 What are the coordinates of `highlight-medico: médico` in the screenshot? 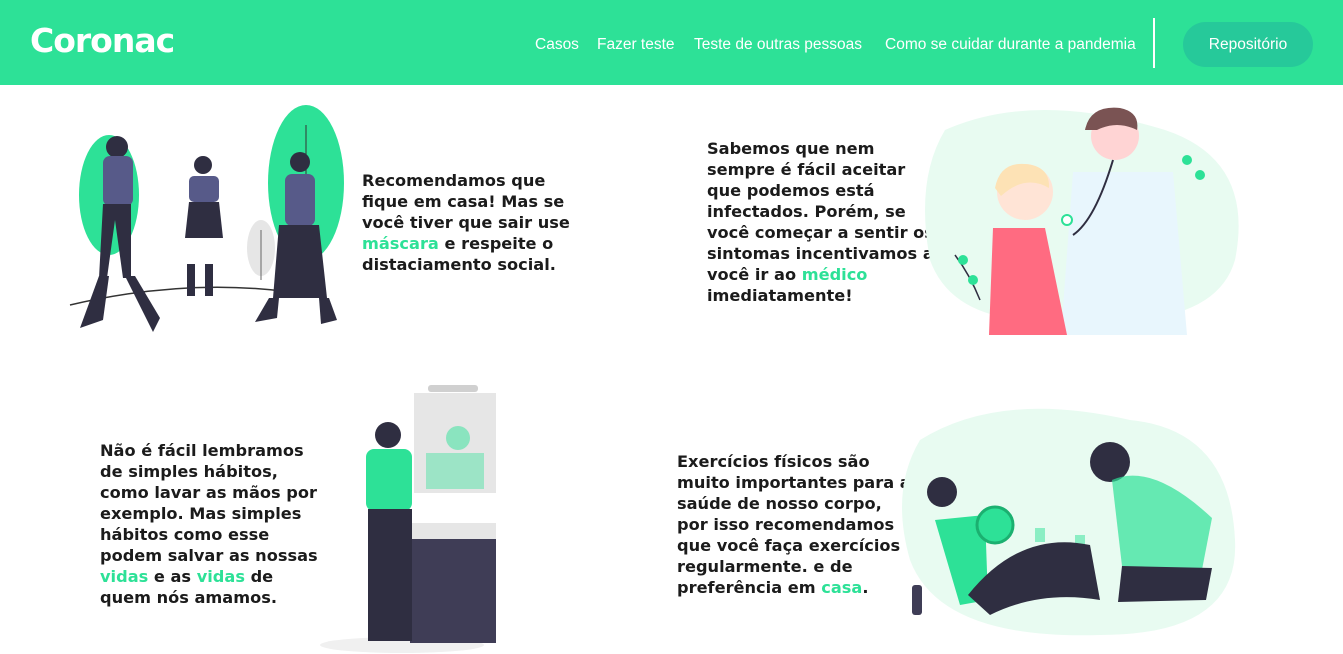 It's located at (834, 274).